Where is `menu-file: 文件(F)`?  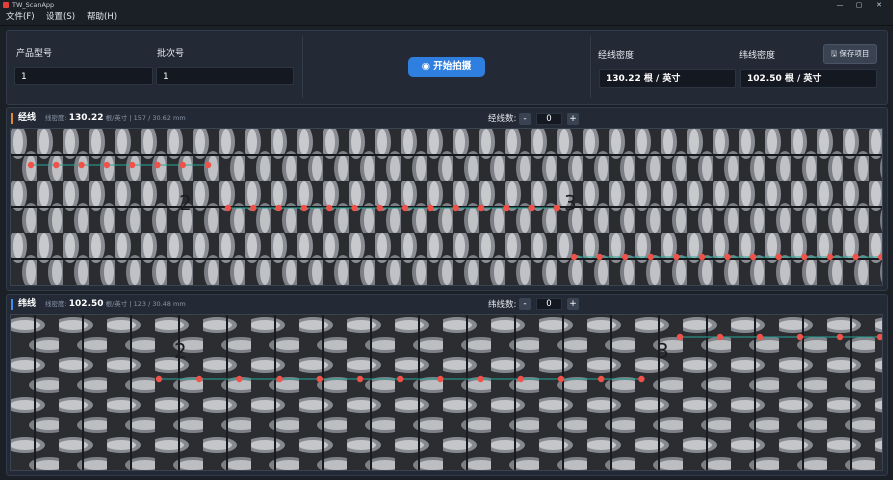 menu-file: 文件(F) is located at coordinates (20, 17).